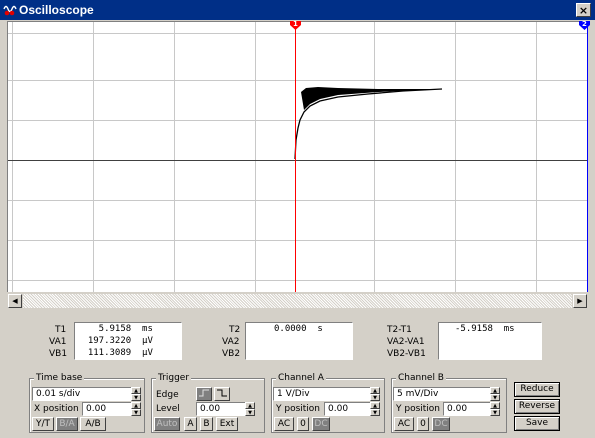 The image size is (595, 438). I want to click on va2-label: VA2, so click(231, 342).